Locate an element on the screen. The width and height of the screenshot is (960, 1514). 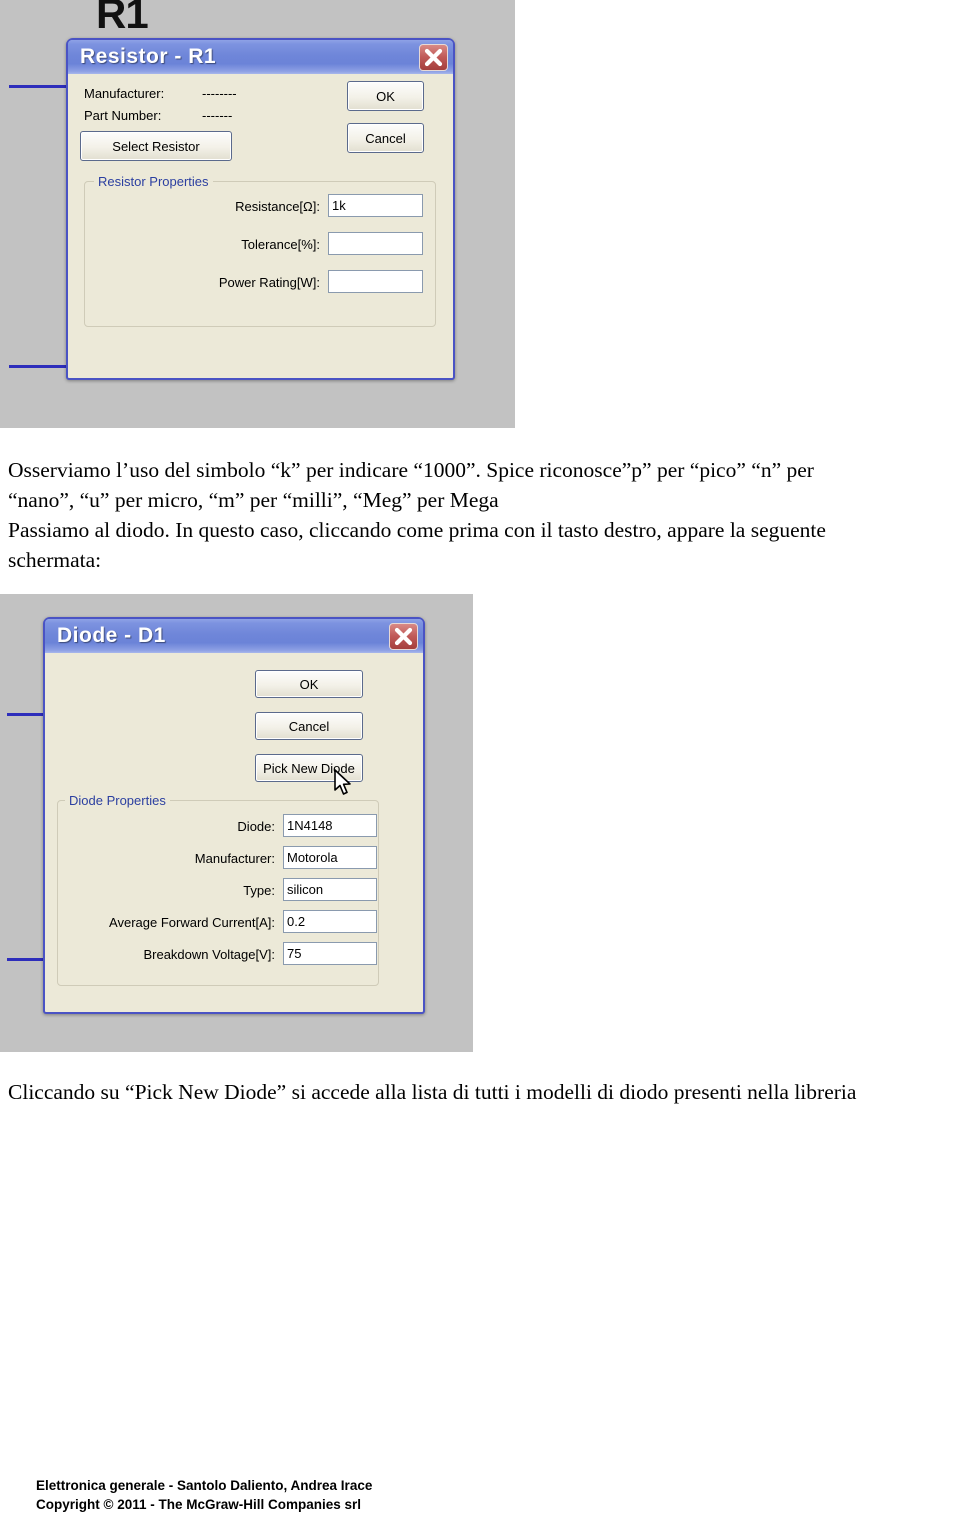
average-forward-current-input: 0.2 is located at coordinates (330, 921).